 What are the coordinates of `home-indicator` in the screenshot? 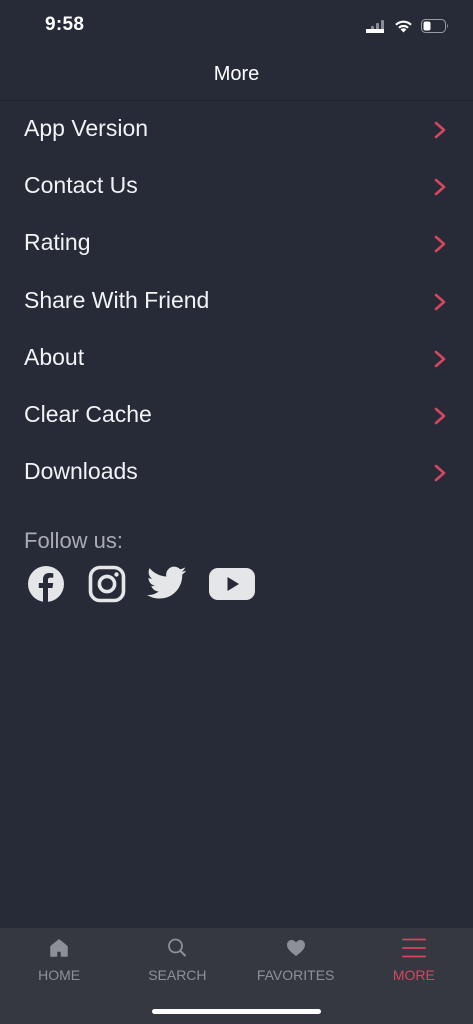 It's located at (236, 1011).